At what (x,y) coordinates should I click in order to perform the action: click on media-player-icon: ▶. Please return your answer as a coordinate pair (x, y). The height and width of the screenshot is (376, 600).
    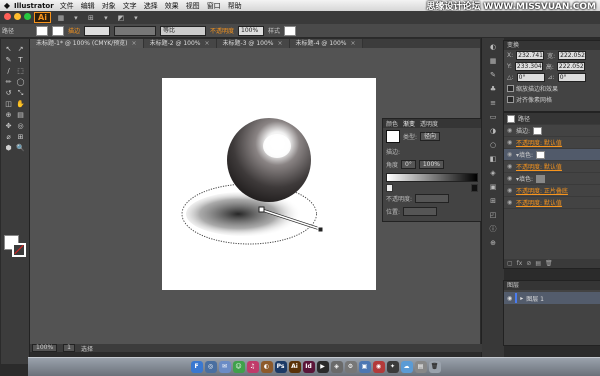
    Looking at the image, I should click on (322, 367).